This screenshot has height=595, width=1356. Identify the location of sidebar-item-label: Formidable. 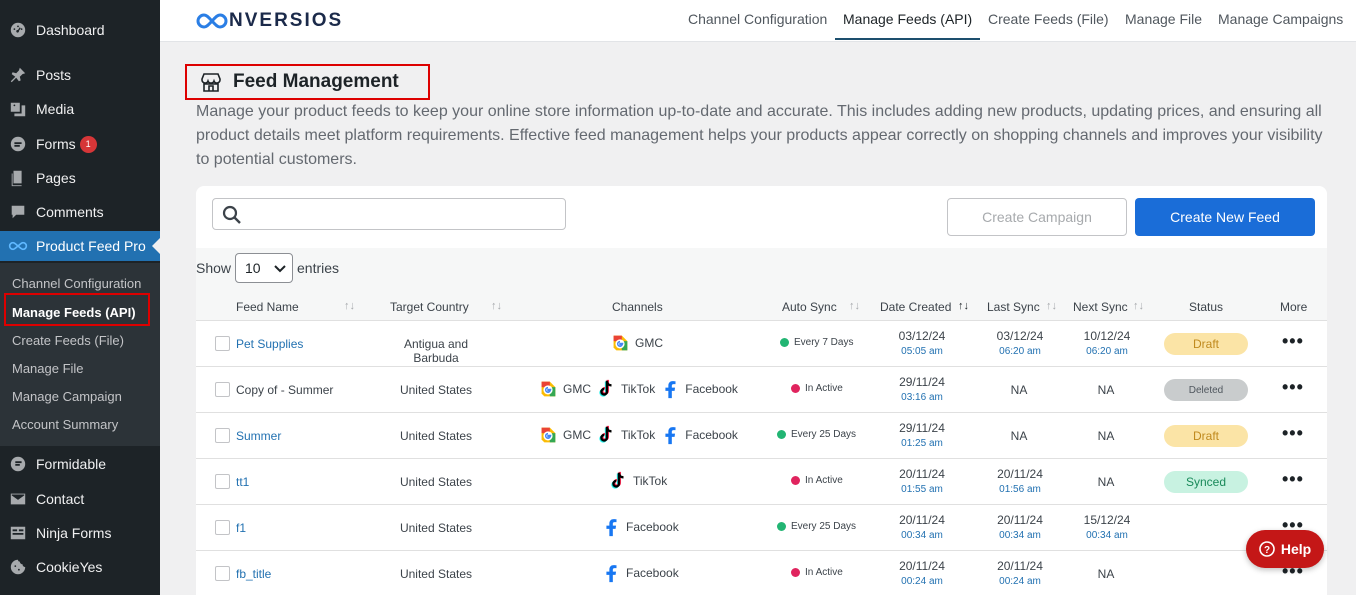
(71, 464).